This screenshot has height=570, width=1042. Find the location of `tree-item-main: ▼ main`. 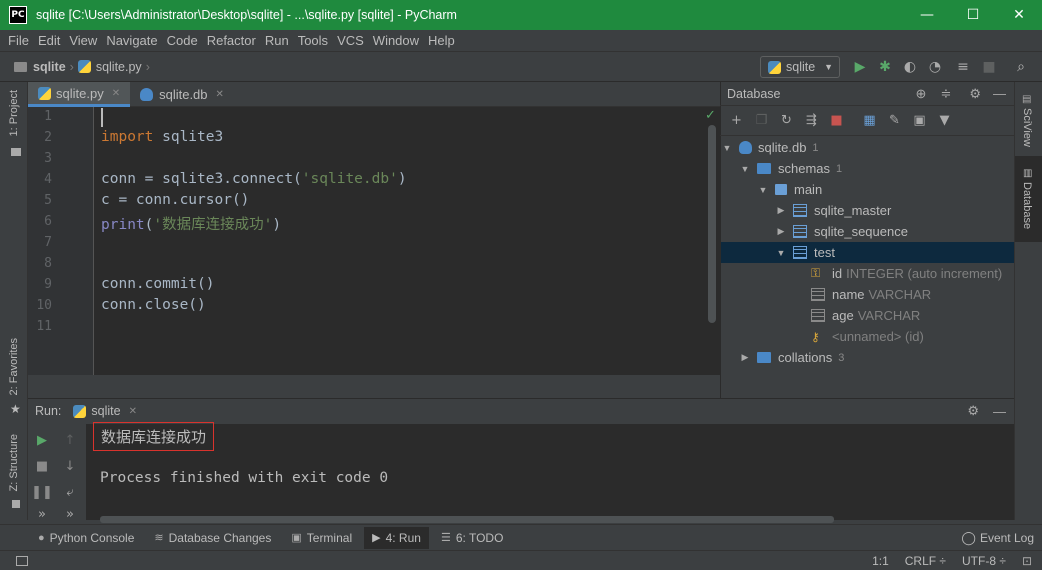

tree-item-main: ▼ main is located at coordinates (867, 189).